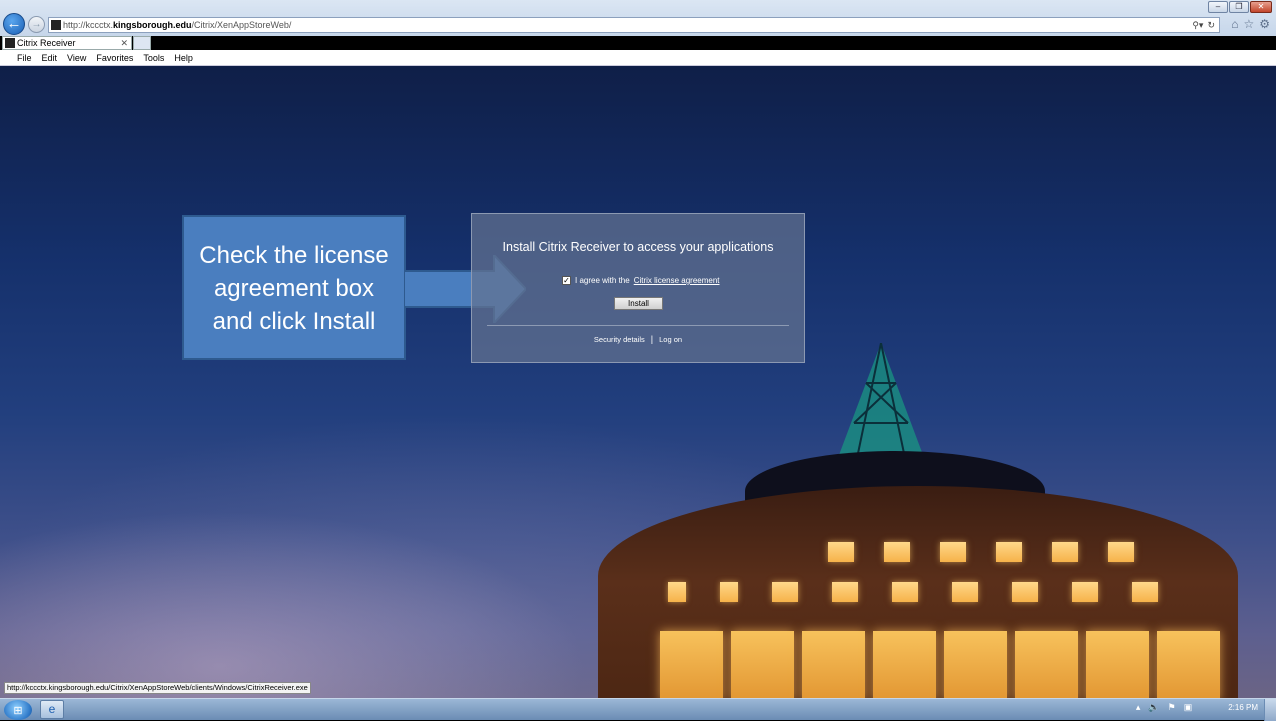 The image size is (1276, 721). I want to click on menu-edit: Edit, so click(50, 57).